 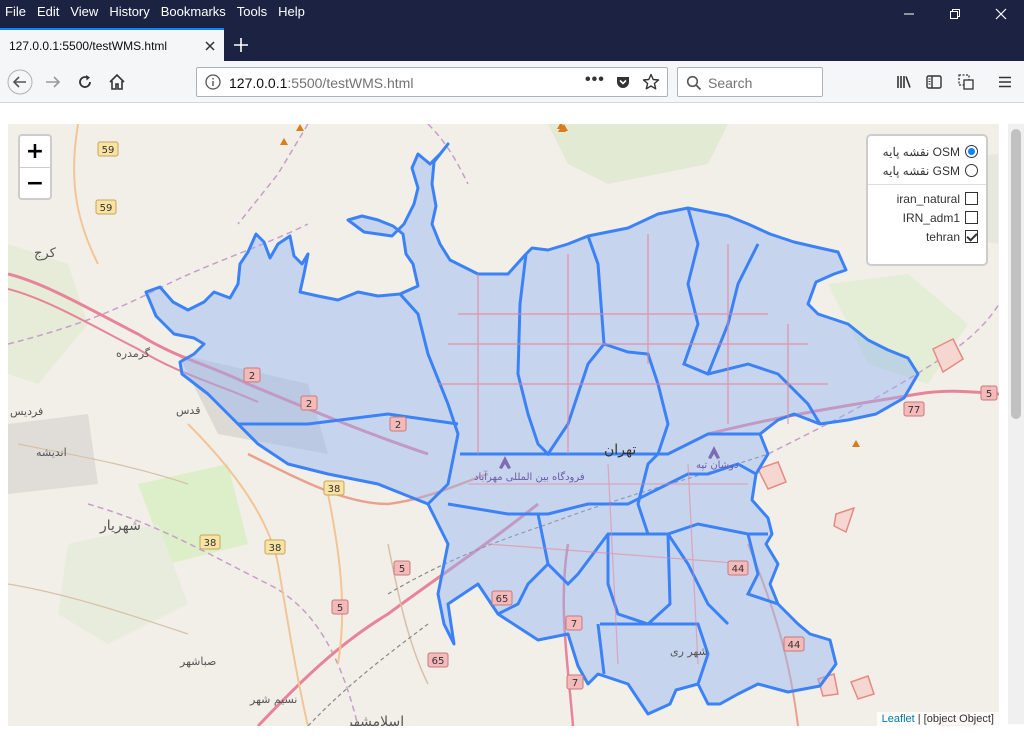 I want to click on place-label: صباشهر, so click(x=197, y=661).